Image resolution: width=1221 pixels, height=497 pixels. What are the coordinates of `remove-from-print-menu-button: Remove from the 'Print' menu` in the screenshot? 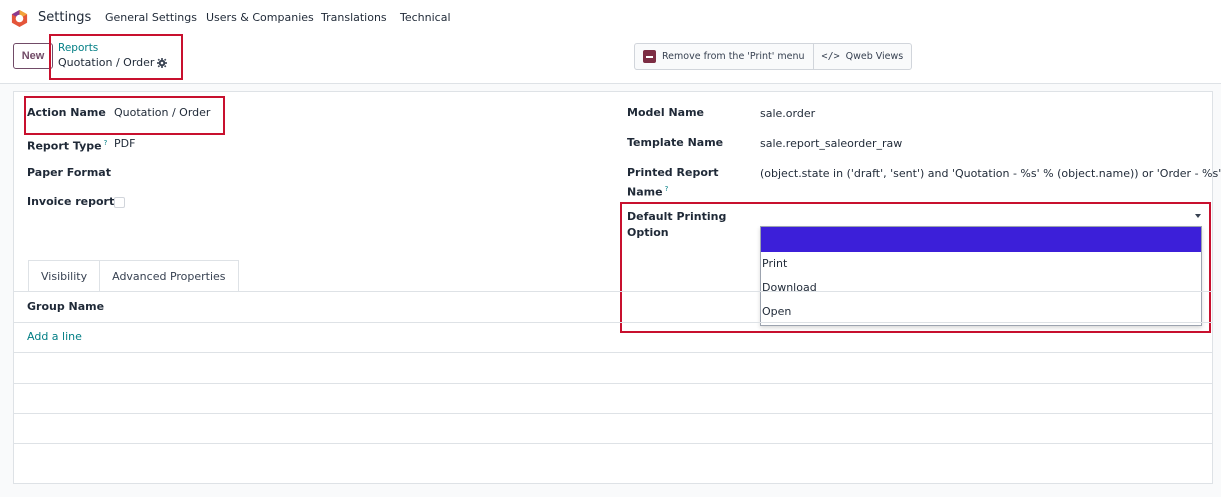 It's located at (724, 56).